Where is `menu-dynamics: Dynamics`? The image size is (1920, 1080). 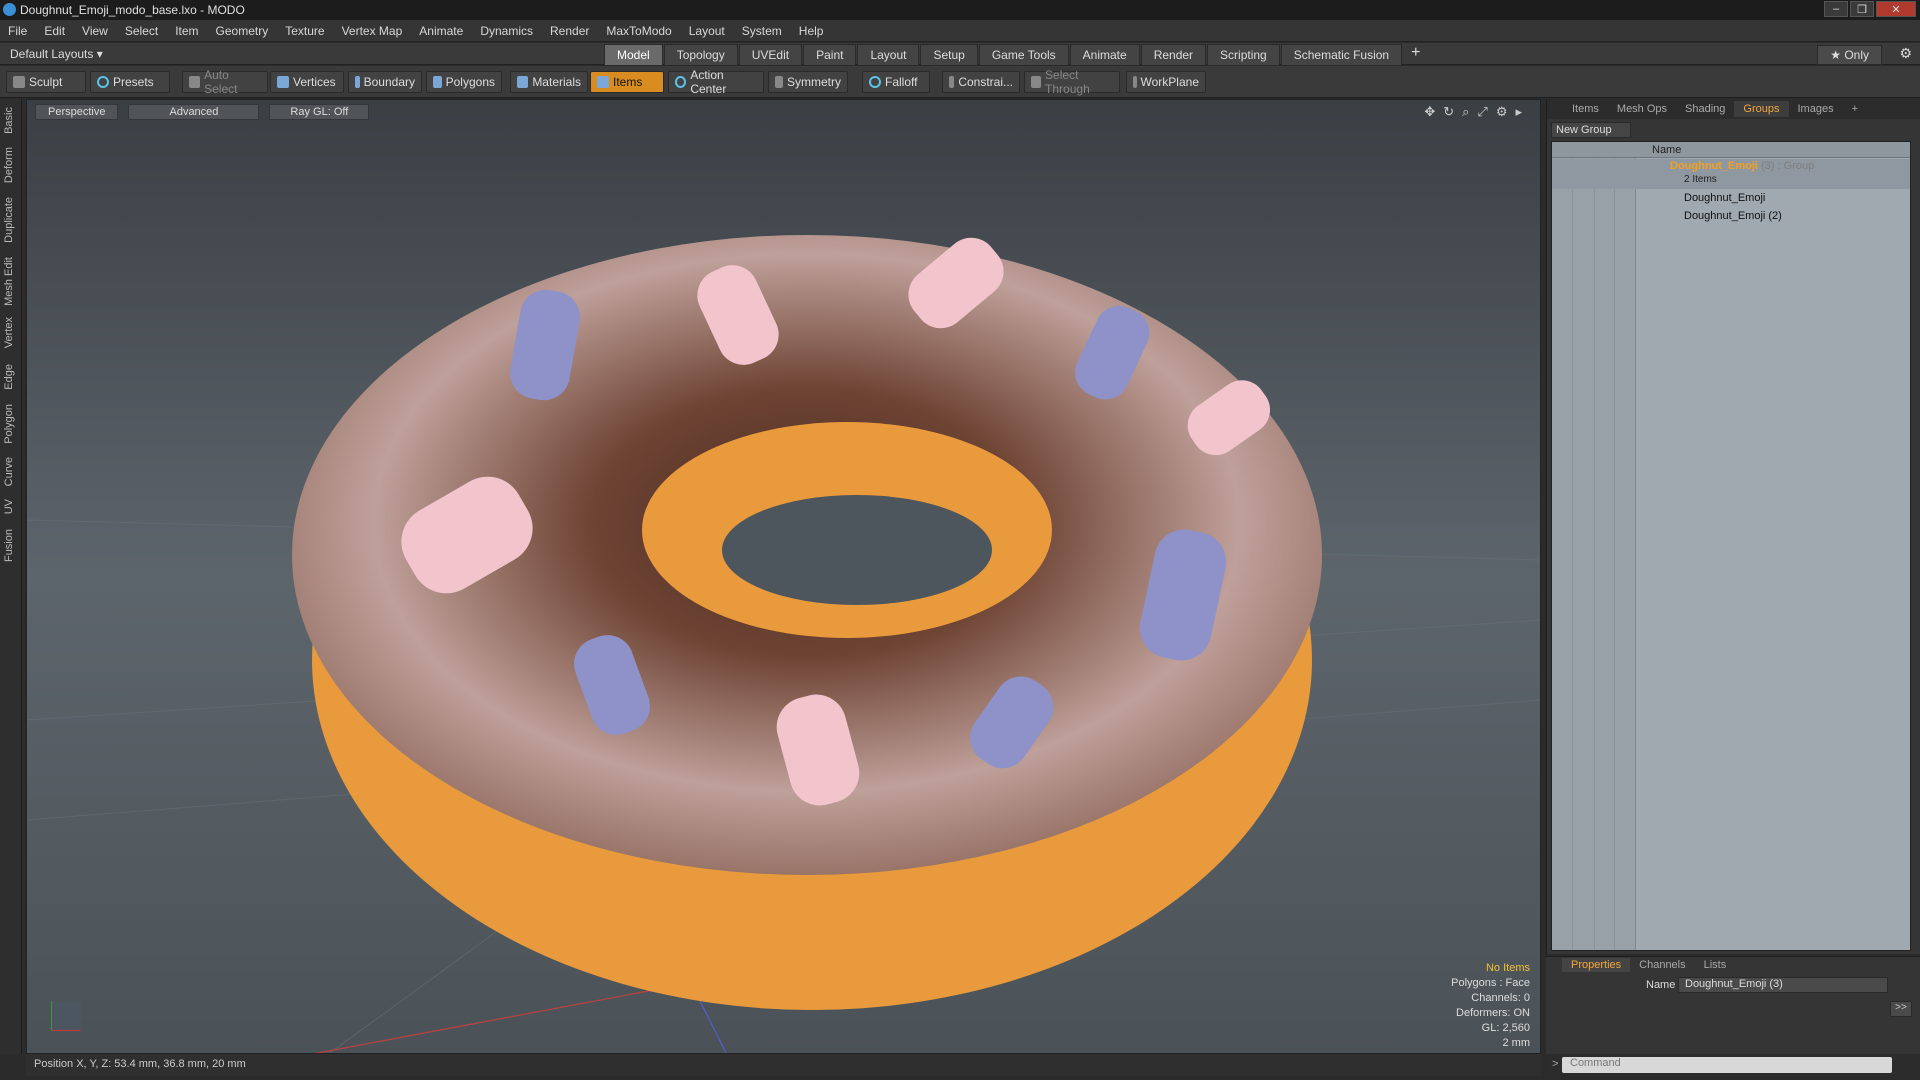 menu-dynamics: Dynamics is located at coordinates (506, 31).